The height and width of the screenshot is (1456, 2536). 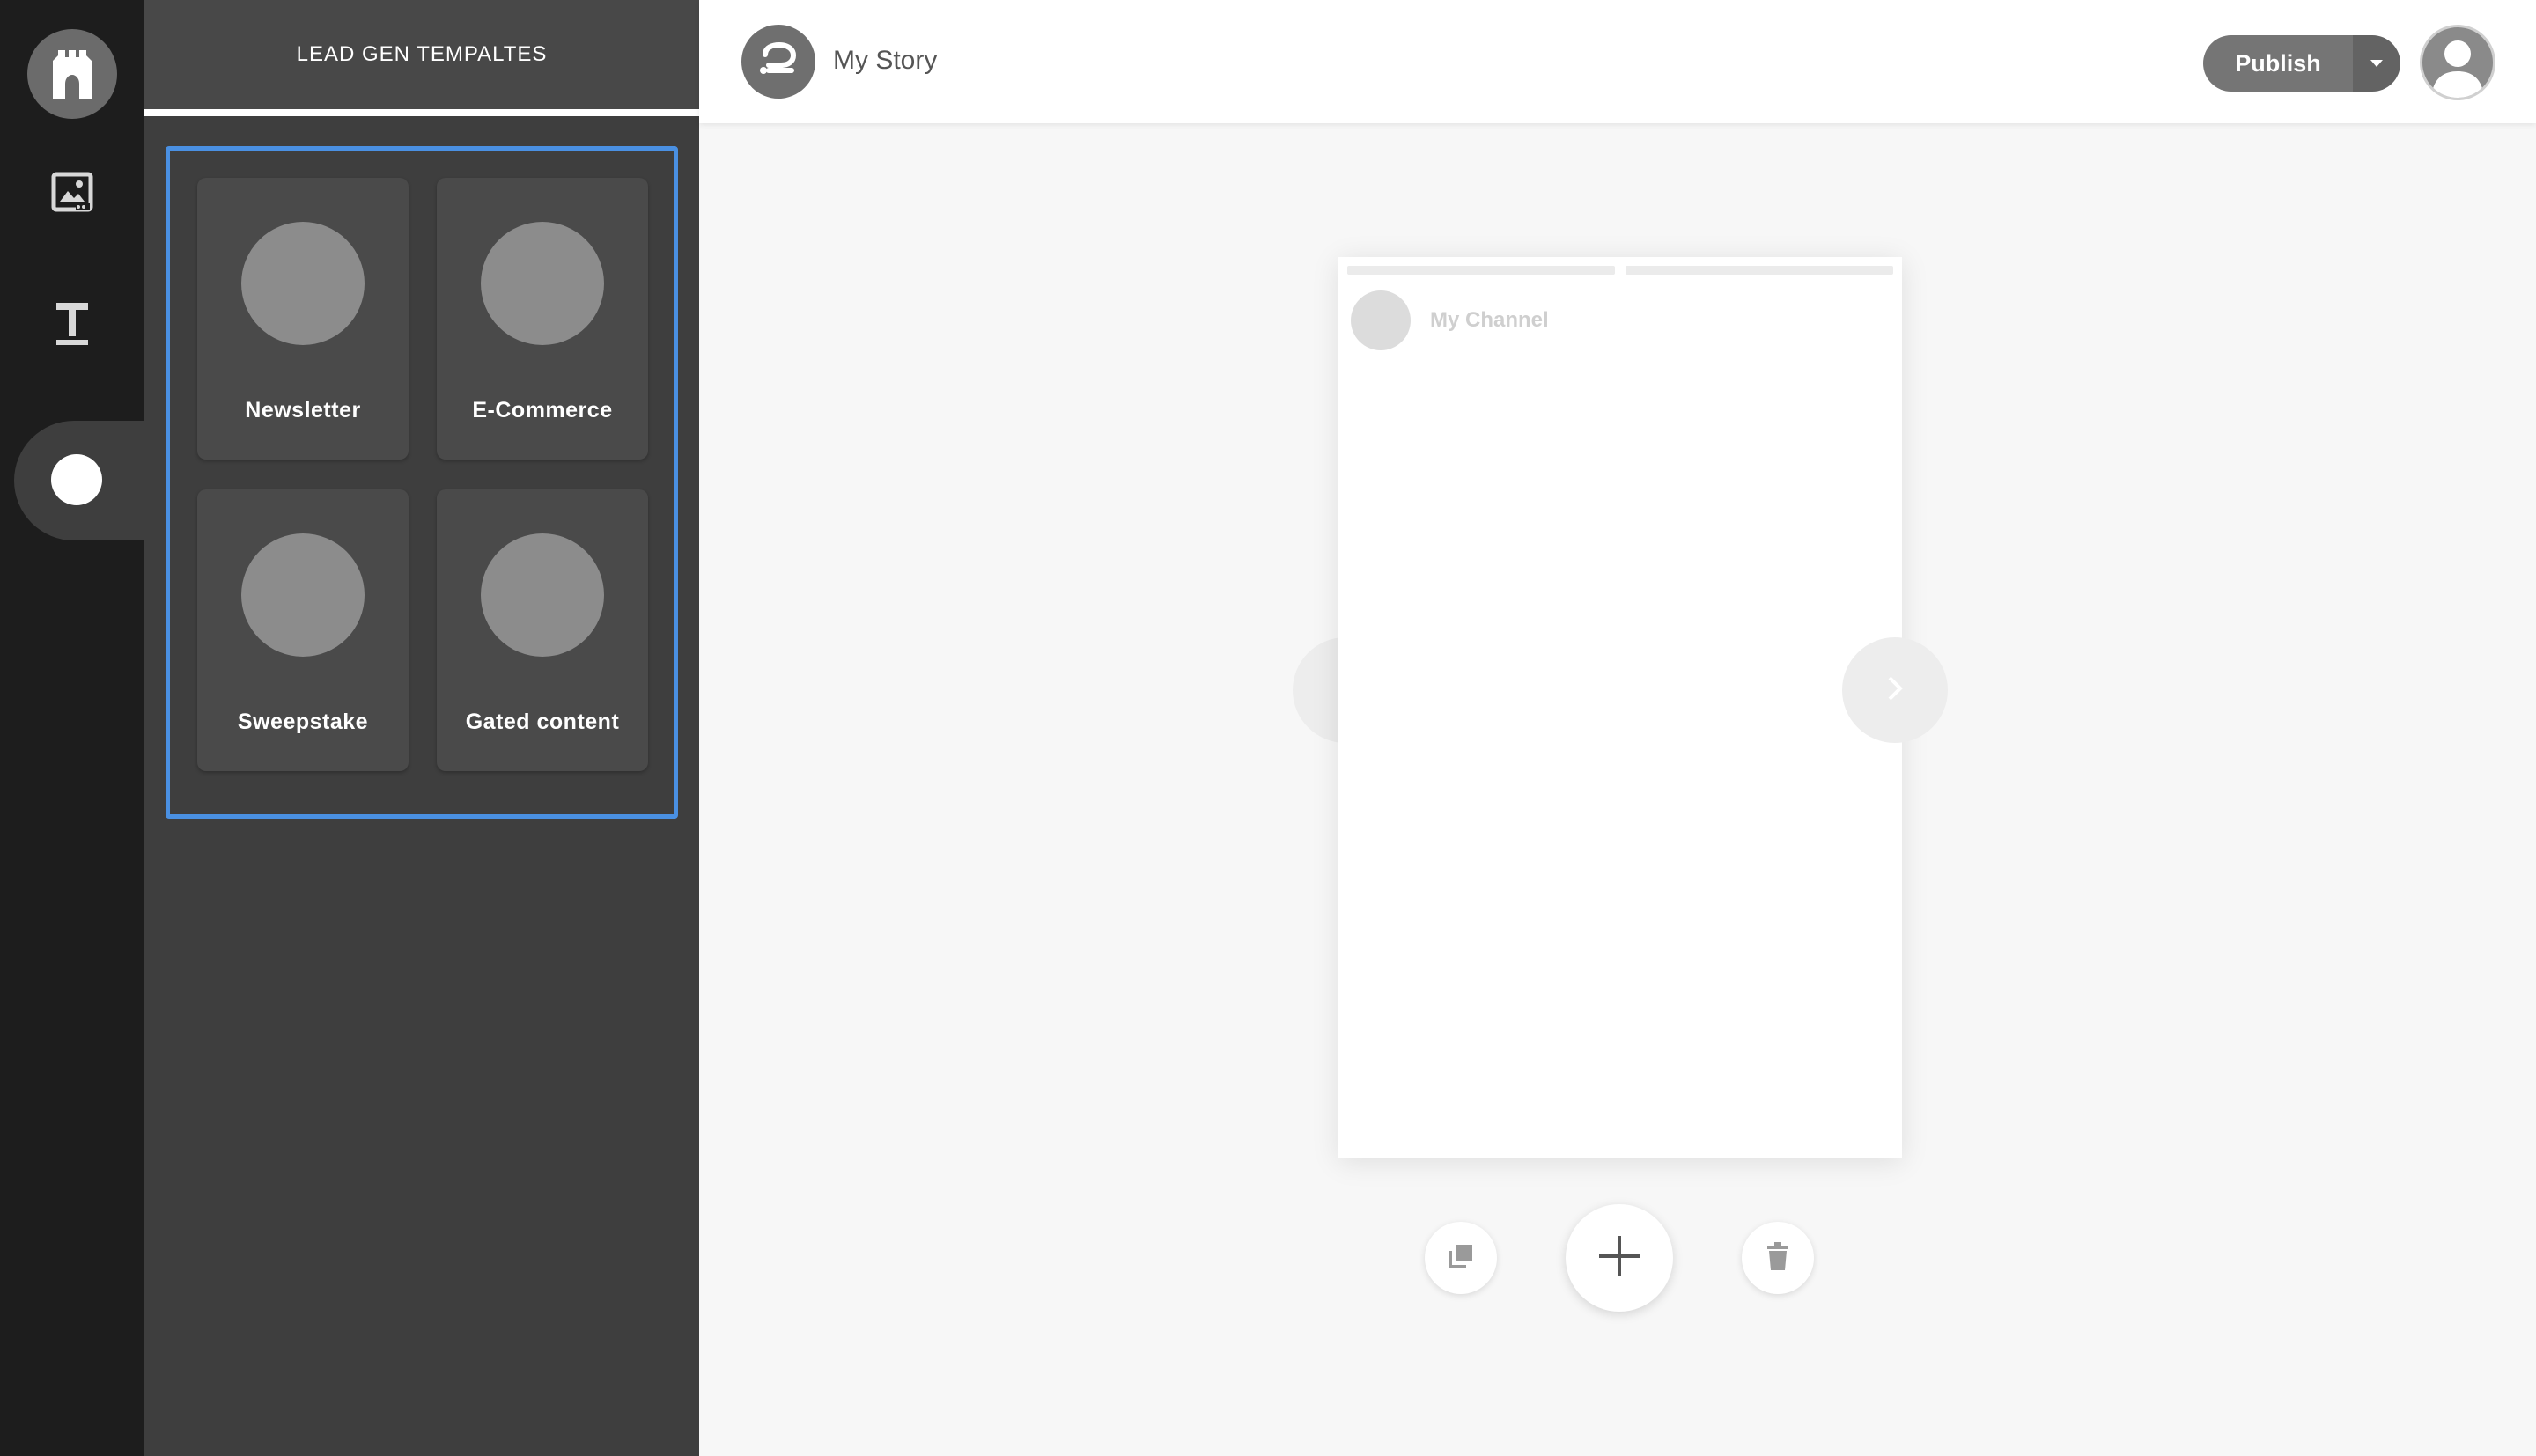 I want to click on circle-icon, so click(x=76, y=479).